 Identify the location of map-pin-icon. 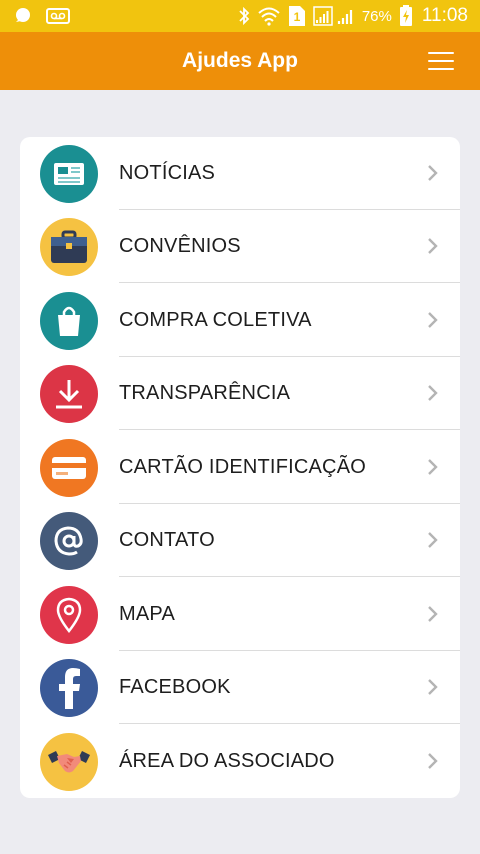
(69, 614).